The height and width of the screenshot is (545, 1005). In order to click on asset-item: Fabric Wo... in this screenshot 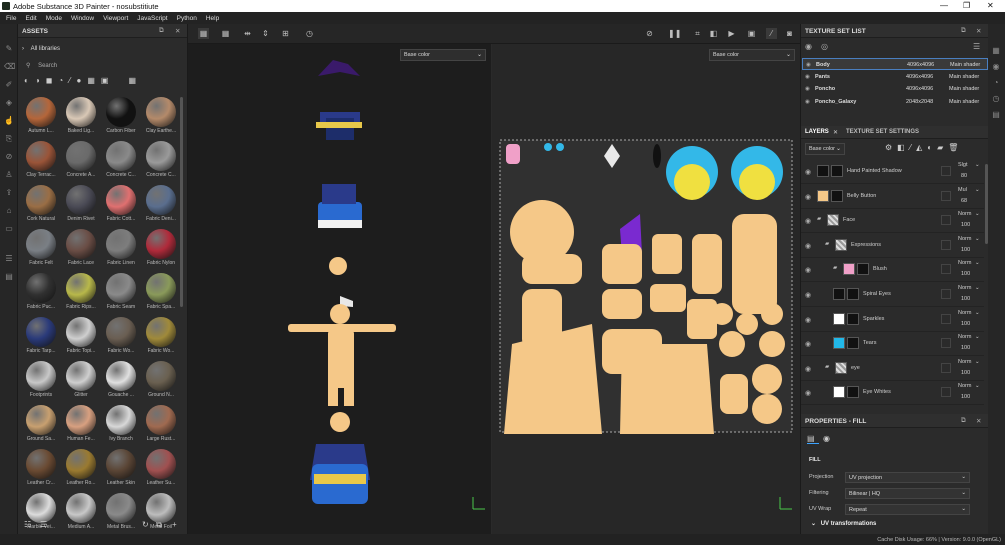, I will do `click(161, 338)`.